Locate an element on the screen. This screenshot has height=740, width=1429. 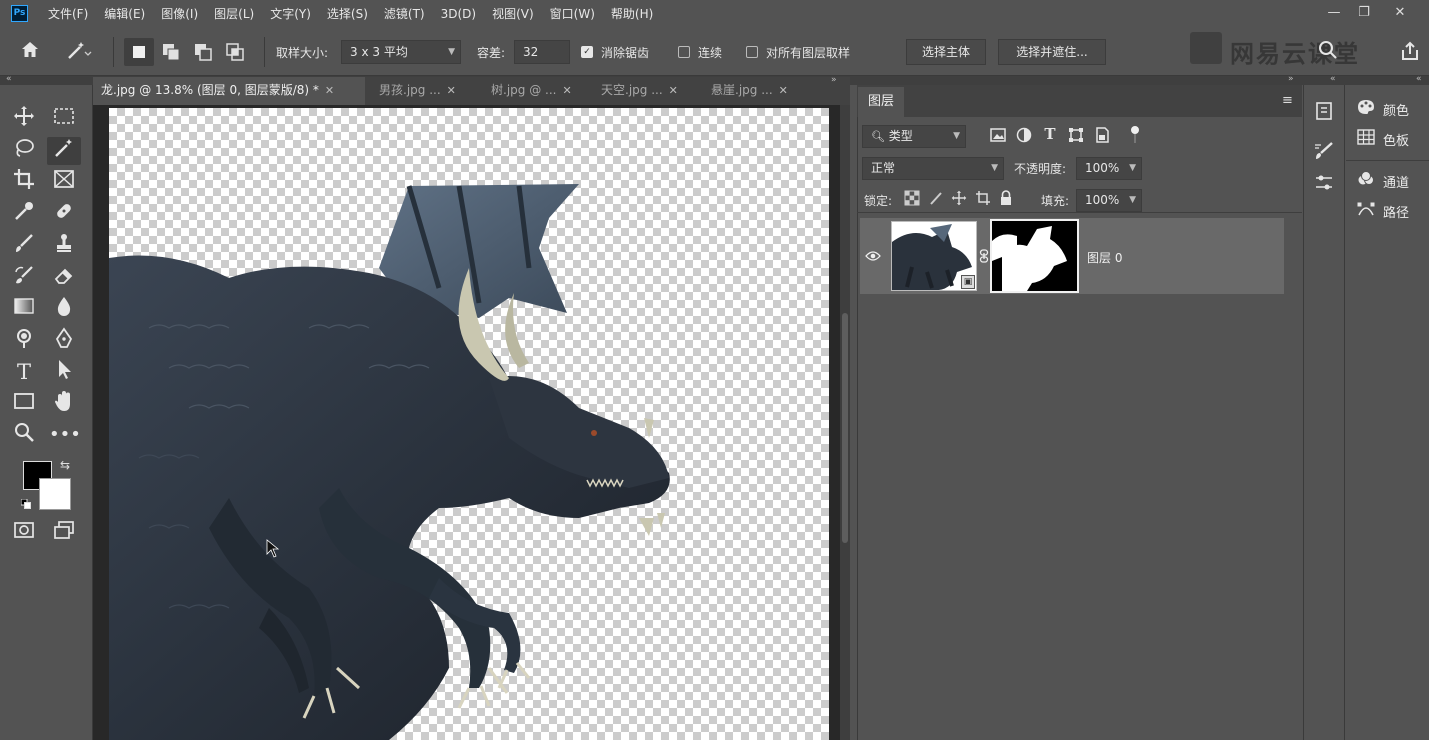
menu-layer: 图层(L) is located at coordinates (234, 14).